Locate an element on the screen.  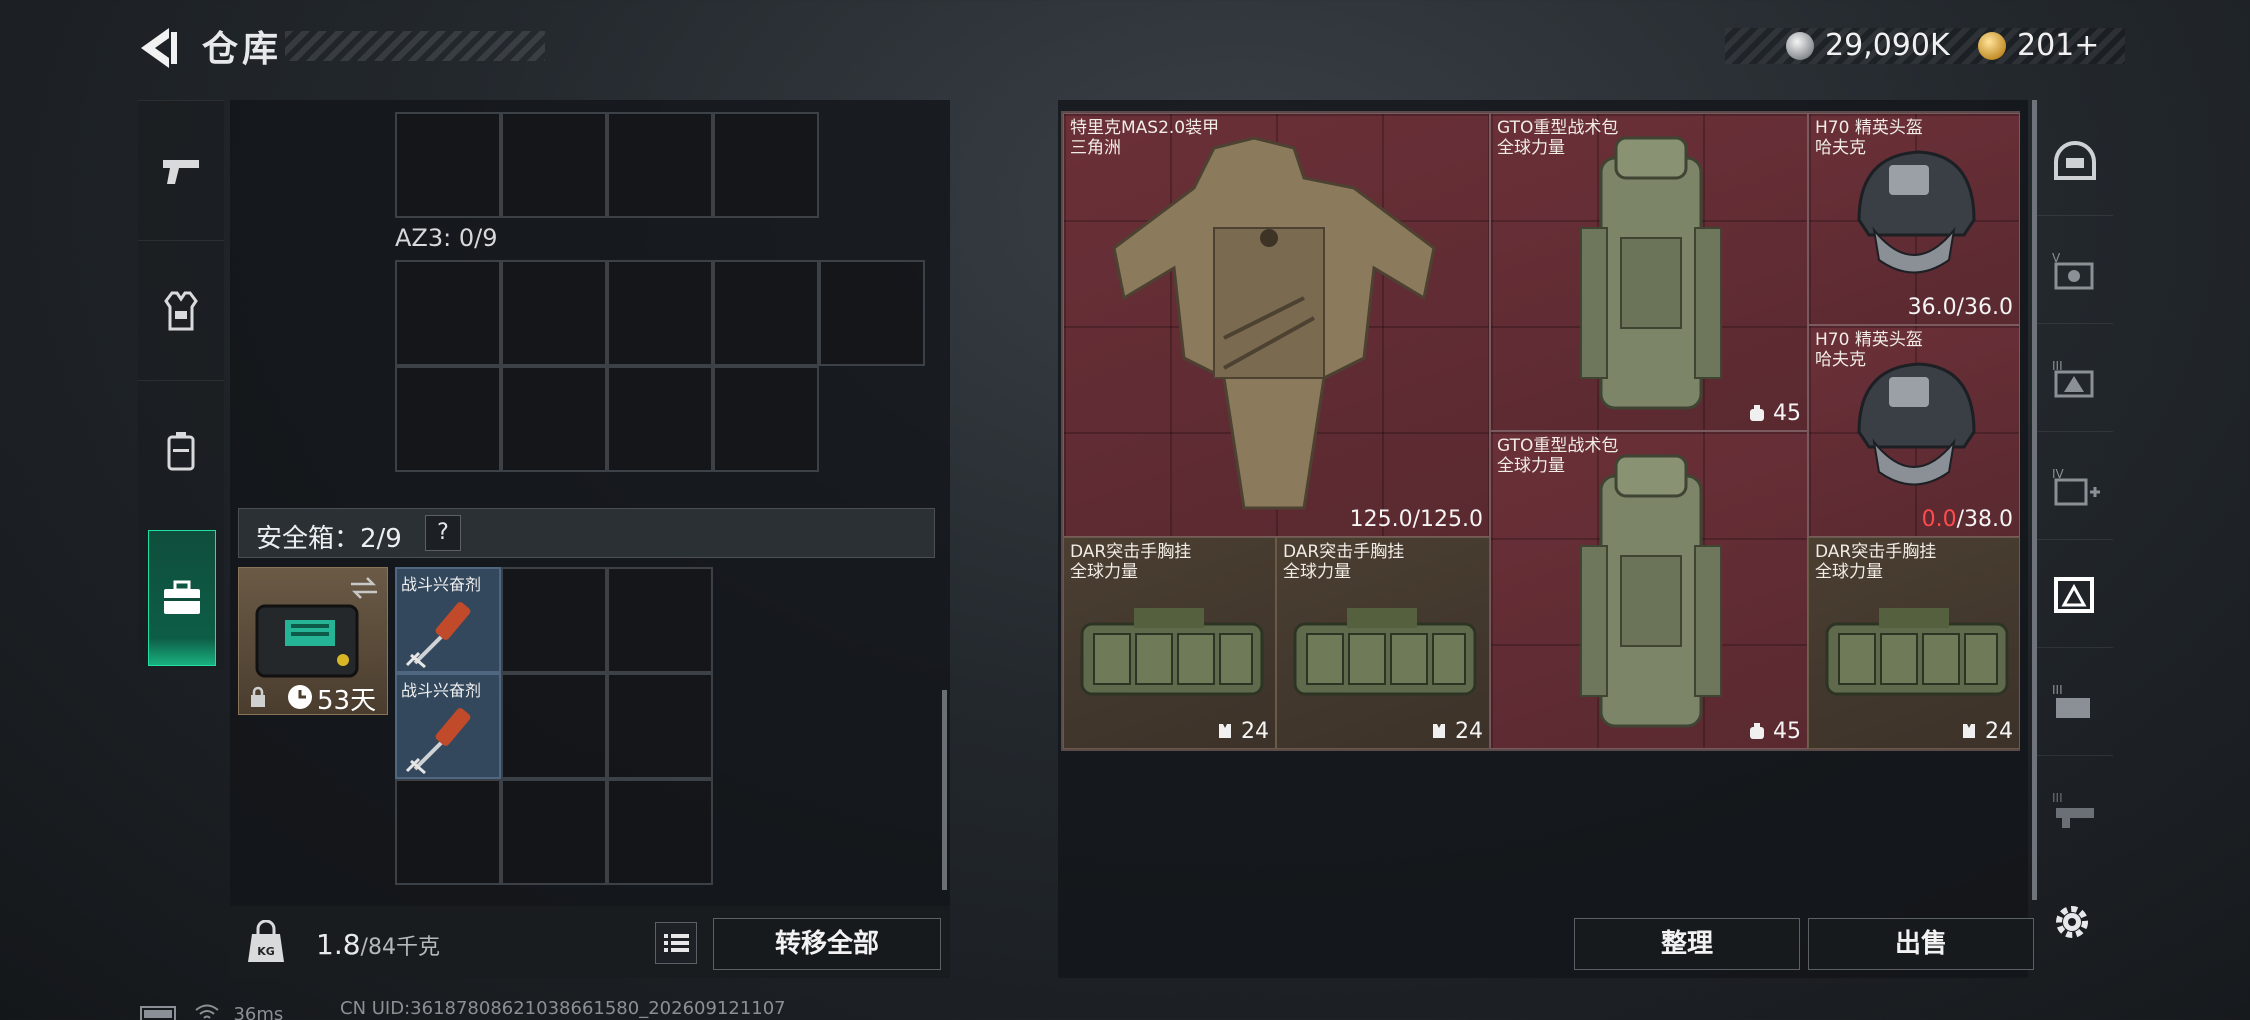
sort-button: 整理 is located at coordinates (1687, 944).